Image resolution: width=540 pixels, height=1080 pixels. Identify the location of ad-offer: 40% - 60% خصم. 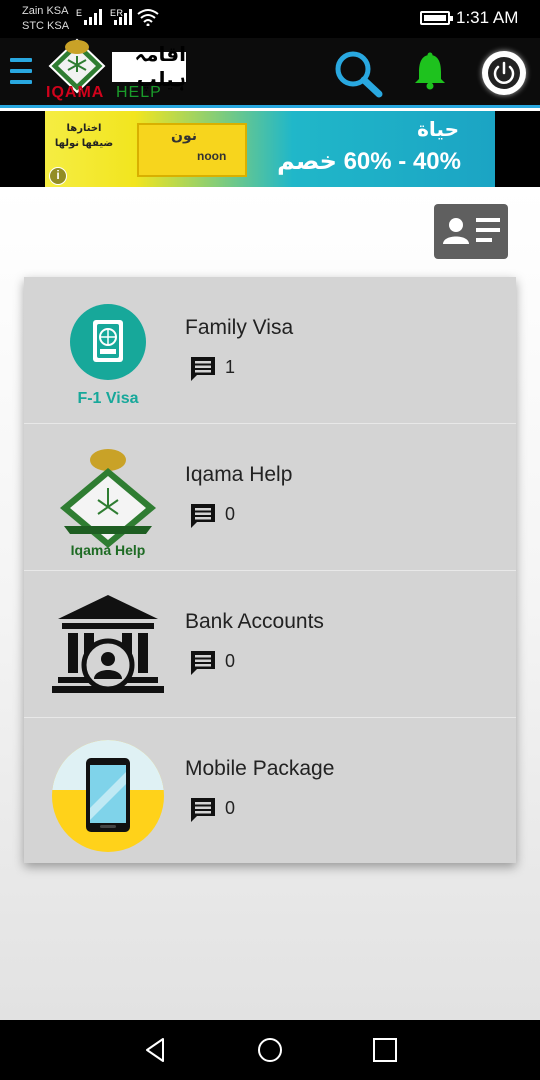
(369, 161).